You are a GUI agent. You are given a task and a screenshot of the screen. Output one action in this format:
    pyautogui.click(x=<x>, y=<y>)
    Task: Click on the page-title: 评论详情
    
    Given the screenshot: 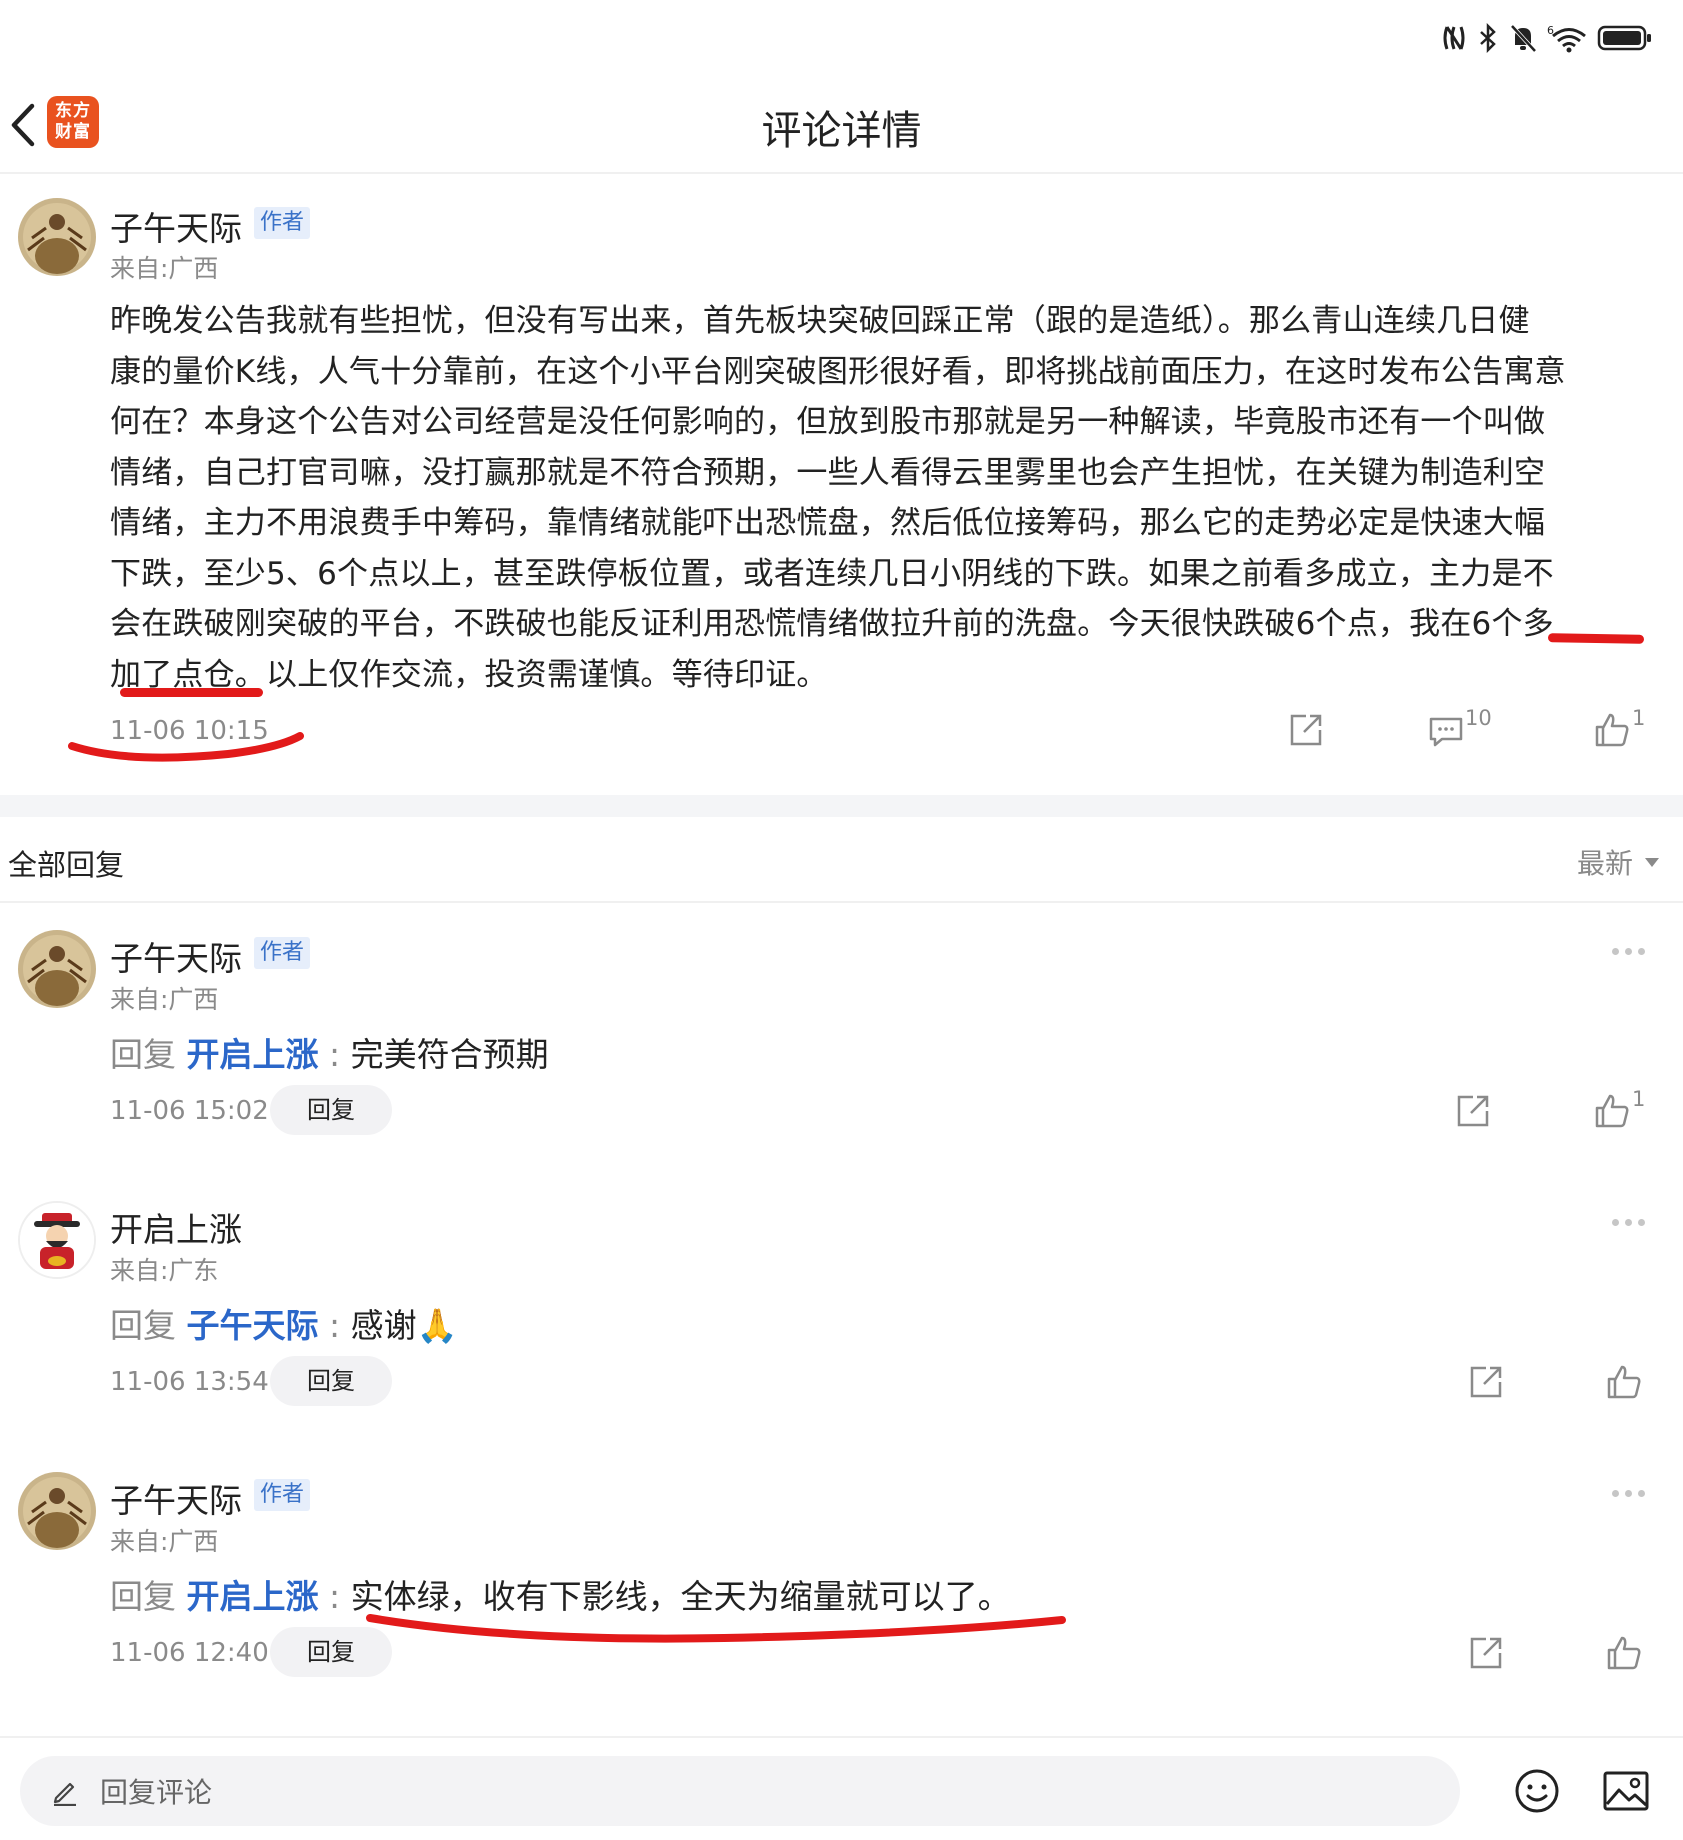 What is the action you would take?
    pyautogui.click(x=841, y=131)
    